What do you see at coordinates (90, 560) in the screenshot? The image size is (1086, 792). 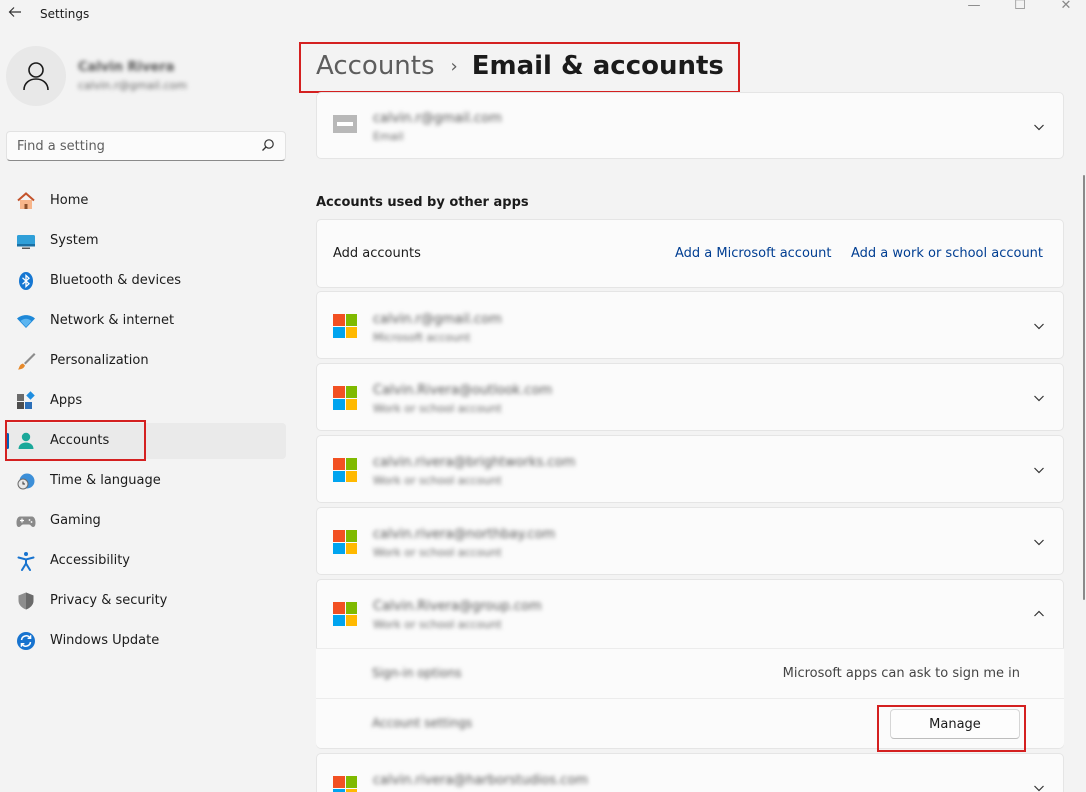 I see `sidebar-item-label: Accessibility` at bounding box center [90, 560].